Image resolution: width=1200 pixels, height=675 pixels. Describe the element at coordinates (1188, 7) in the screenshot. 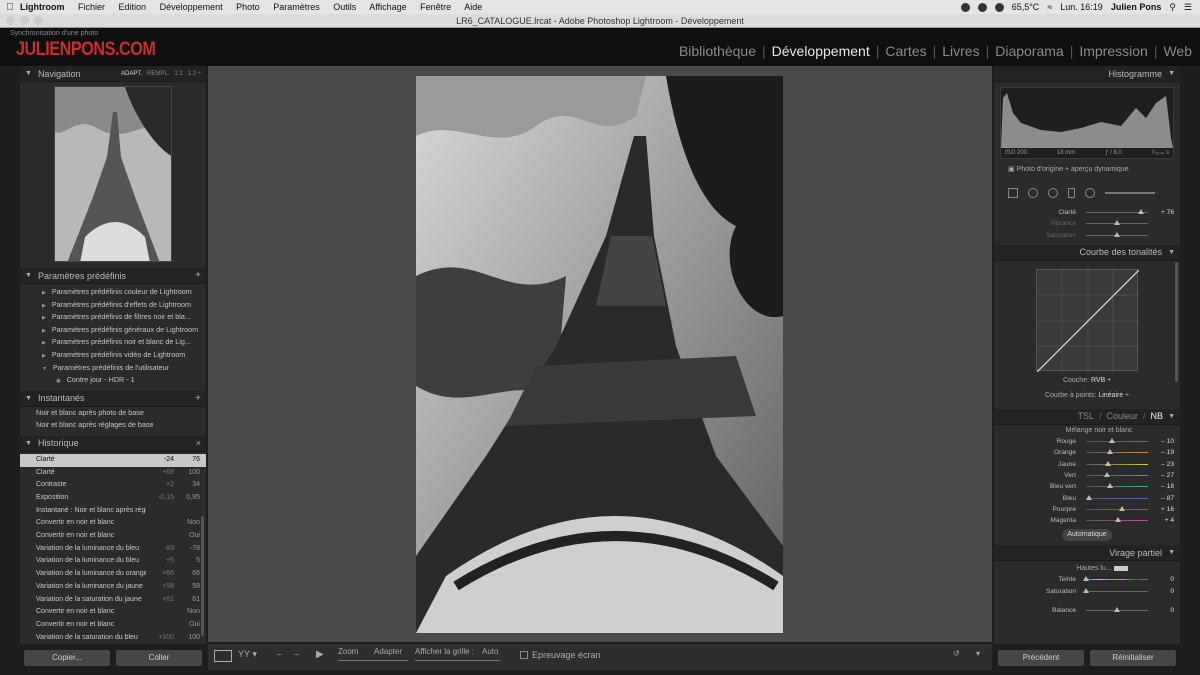

I see `list-icon: ☰` at that location.